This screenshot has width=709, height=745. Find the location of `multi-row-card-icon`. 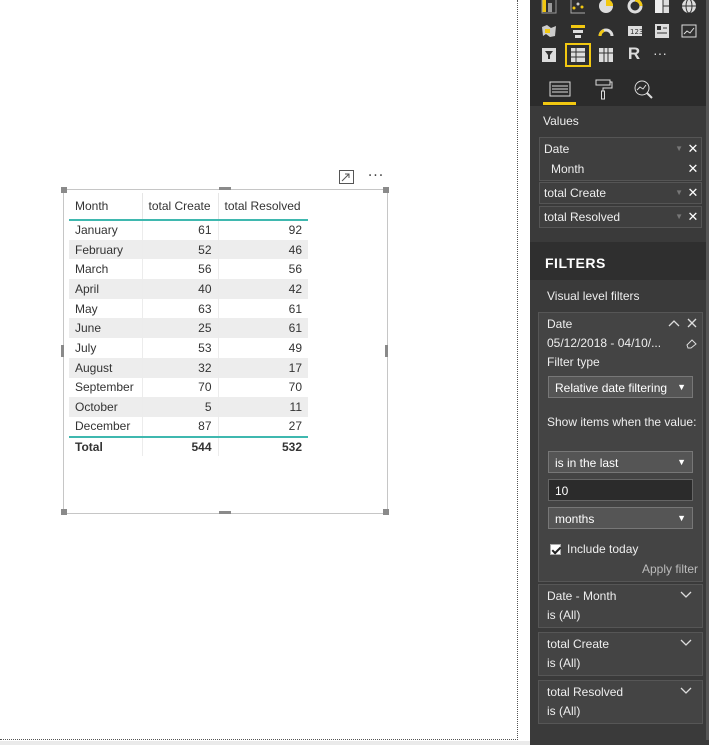

multi-row-card-icon is located at coordinates (662, 31).